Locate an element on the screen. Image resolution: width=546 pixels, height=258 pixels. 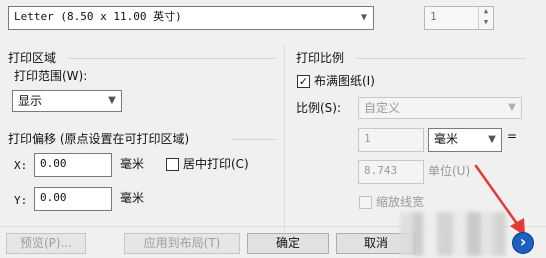
offset-y-unit: 毫米 is located at coordinates (132, 198).